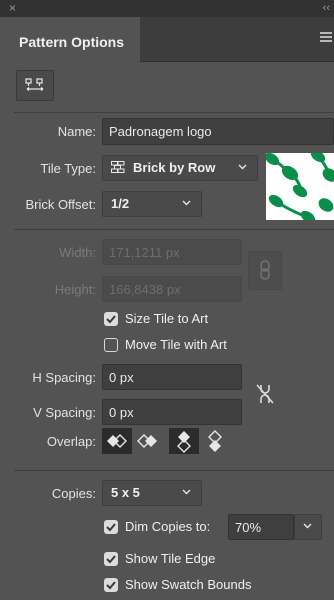  I want to click on dim-copies-checkbox, so click(111, 527).